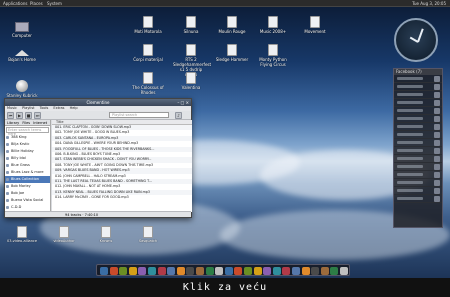 The image size is (450, 297). I want to click on play-pause-button: ▶, so click(19, 115).